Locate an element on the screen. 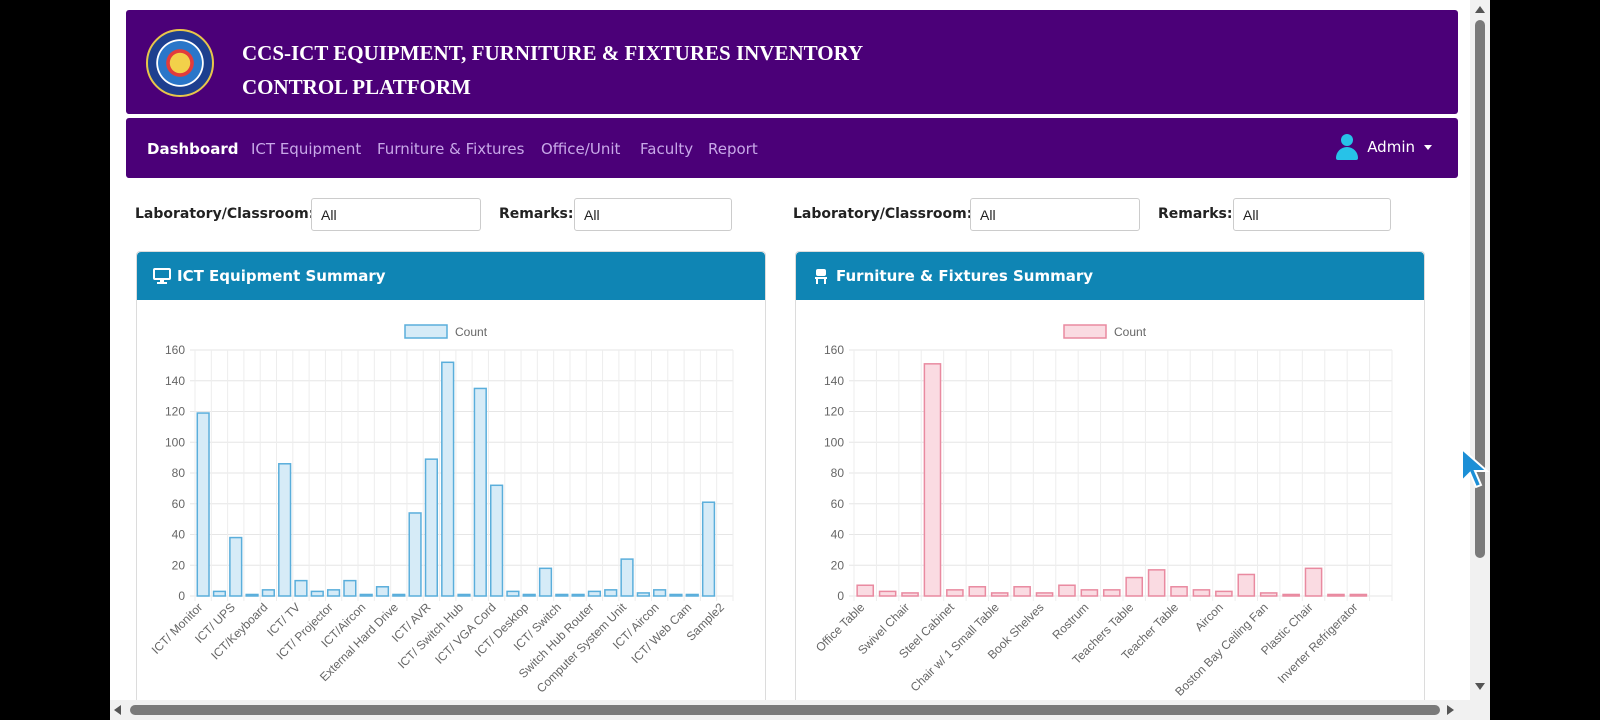 This screenshot has width=1600, height=720. nav-dashboard: Dashboard is located at coordinates (192, 149).